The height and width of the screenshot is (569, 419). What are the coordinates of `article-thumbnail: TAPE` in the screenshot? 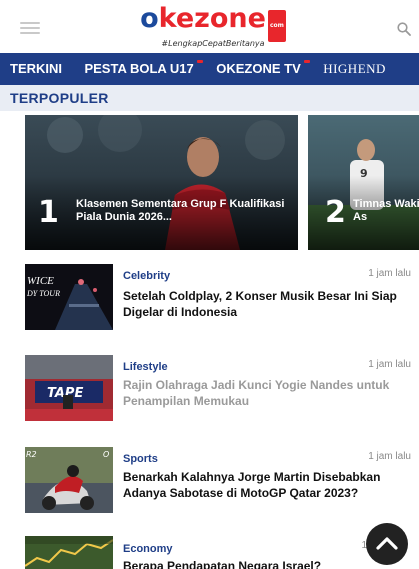 It's located at (69, 388).